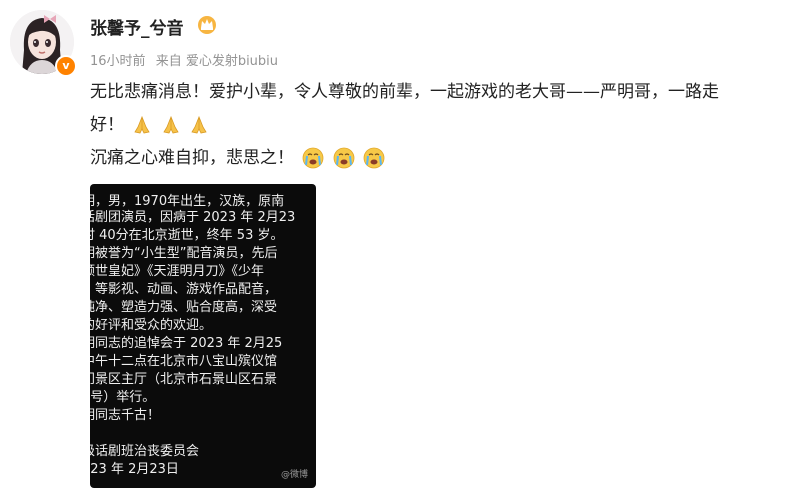  Describe the element at coordinates (66, 66) in the screenshot. I see `verified-badge-icon: v` at that location.